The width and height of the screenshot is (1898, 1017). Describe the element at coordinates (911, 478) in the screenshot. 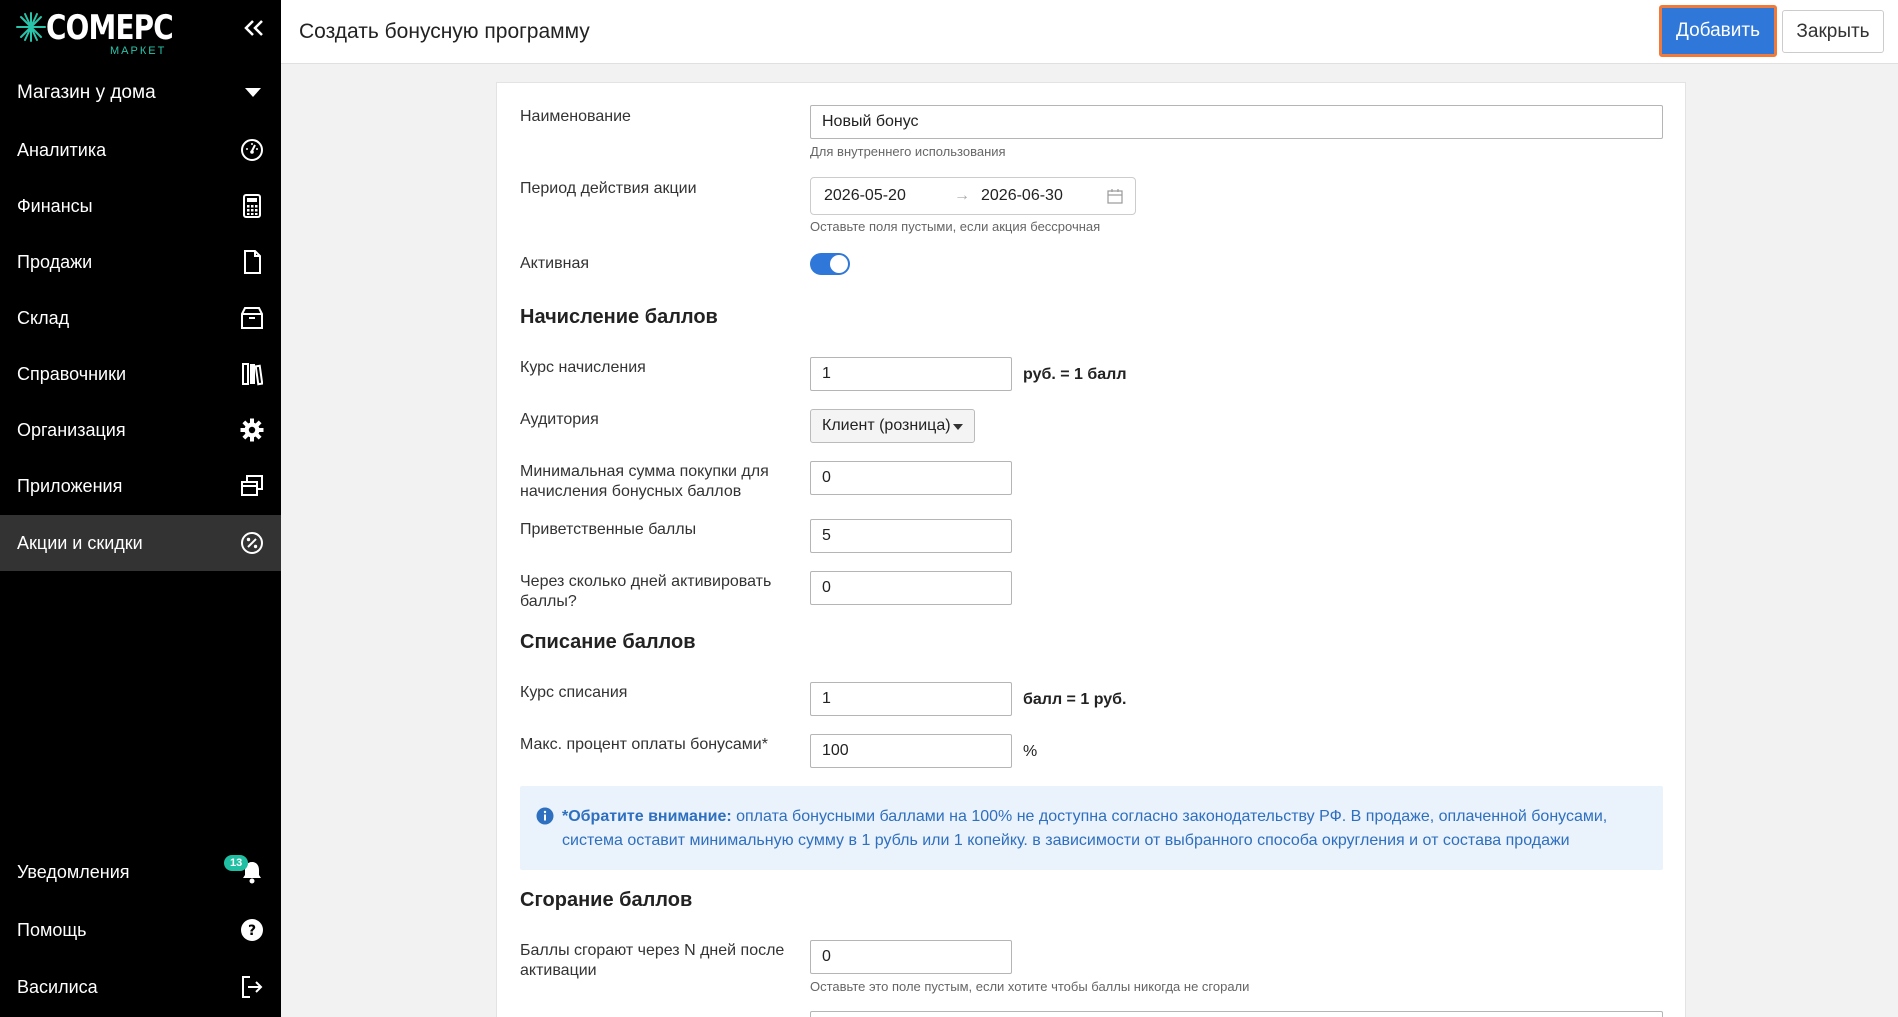

I see `min-sum-input: 0` at that location.